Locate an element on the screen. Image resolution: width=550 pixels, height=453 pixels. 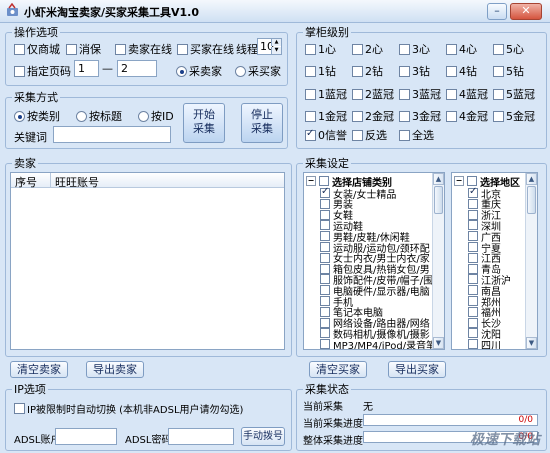
specified-page-checkbox: 指定页码 is located at coordinates (42, 71).